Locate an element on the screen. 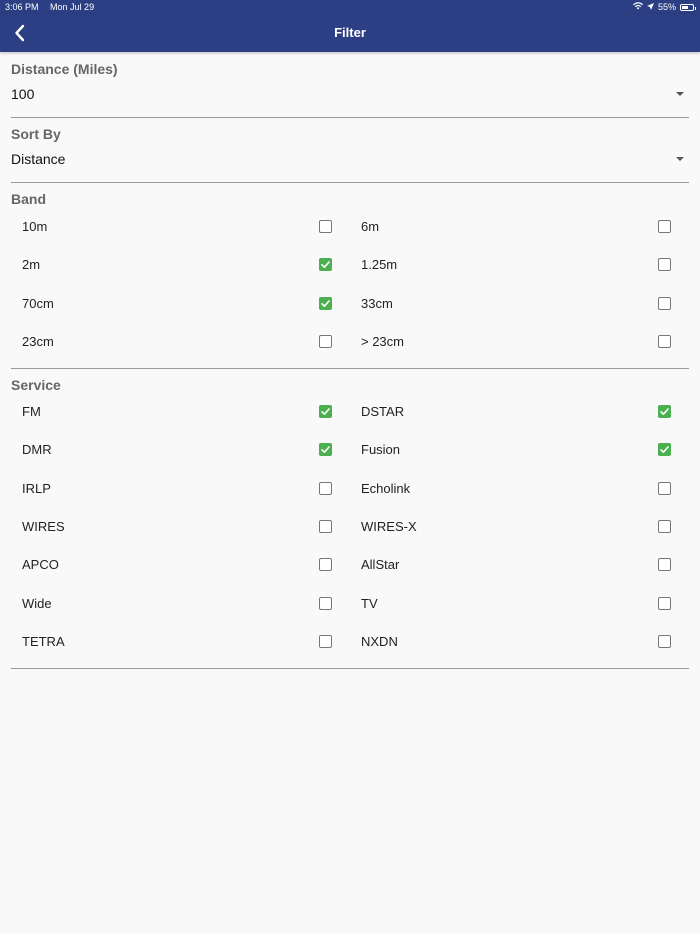 The height and width of the screenshot is (934, 700). option-label: 70cm is located at coordinates (38, 303).